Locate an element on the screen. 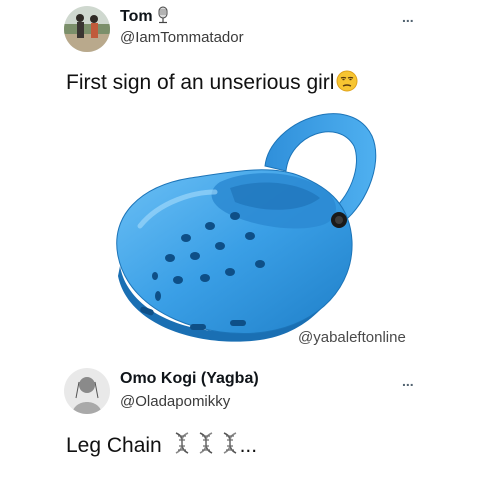  tom-avatar is located at coordinates (87, 29).